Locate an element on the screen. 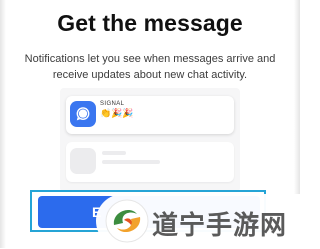  notification-app-name: SIGNAL is located at coordinates (112, 104).